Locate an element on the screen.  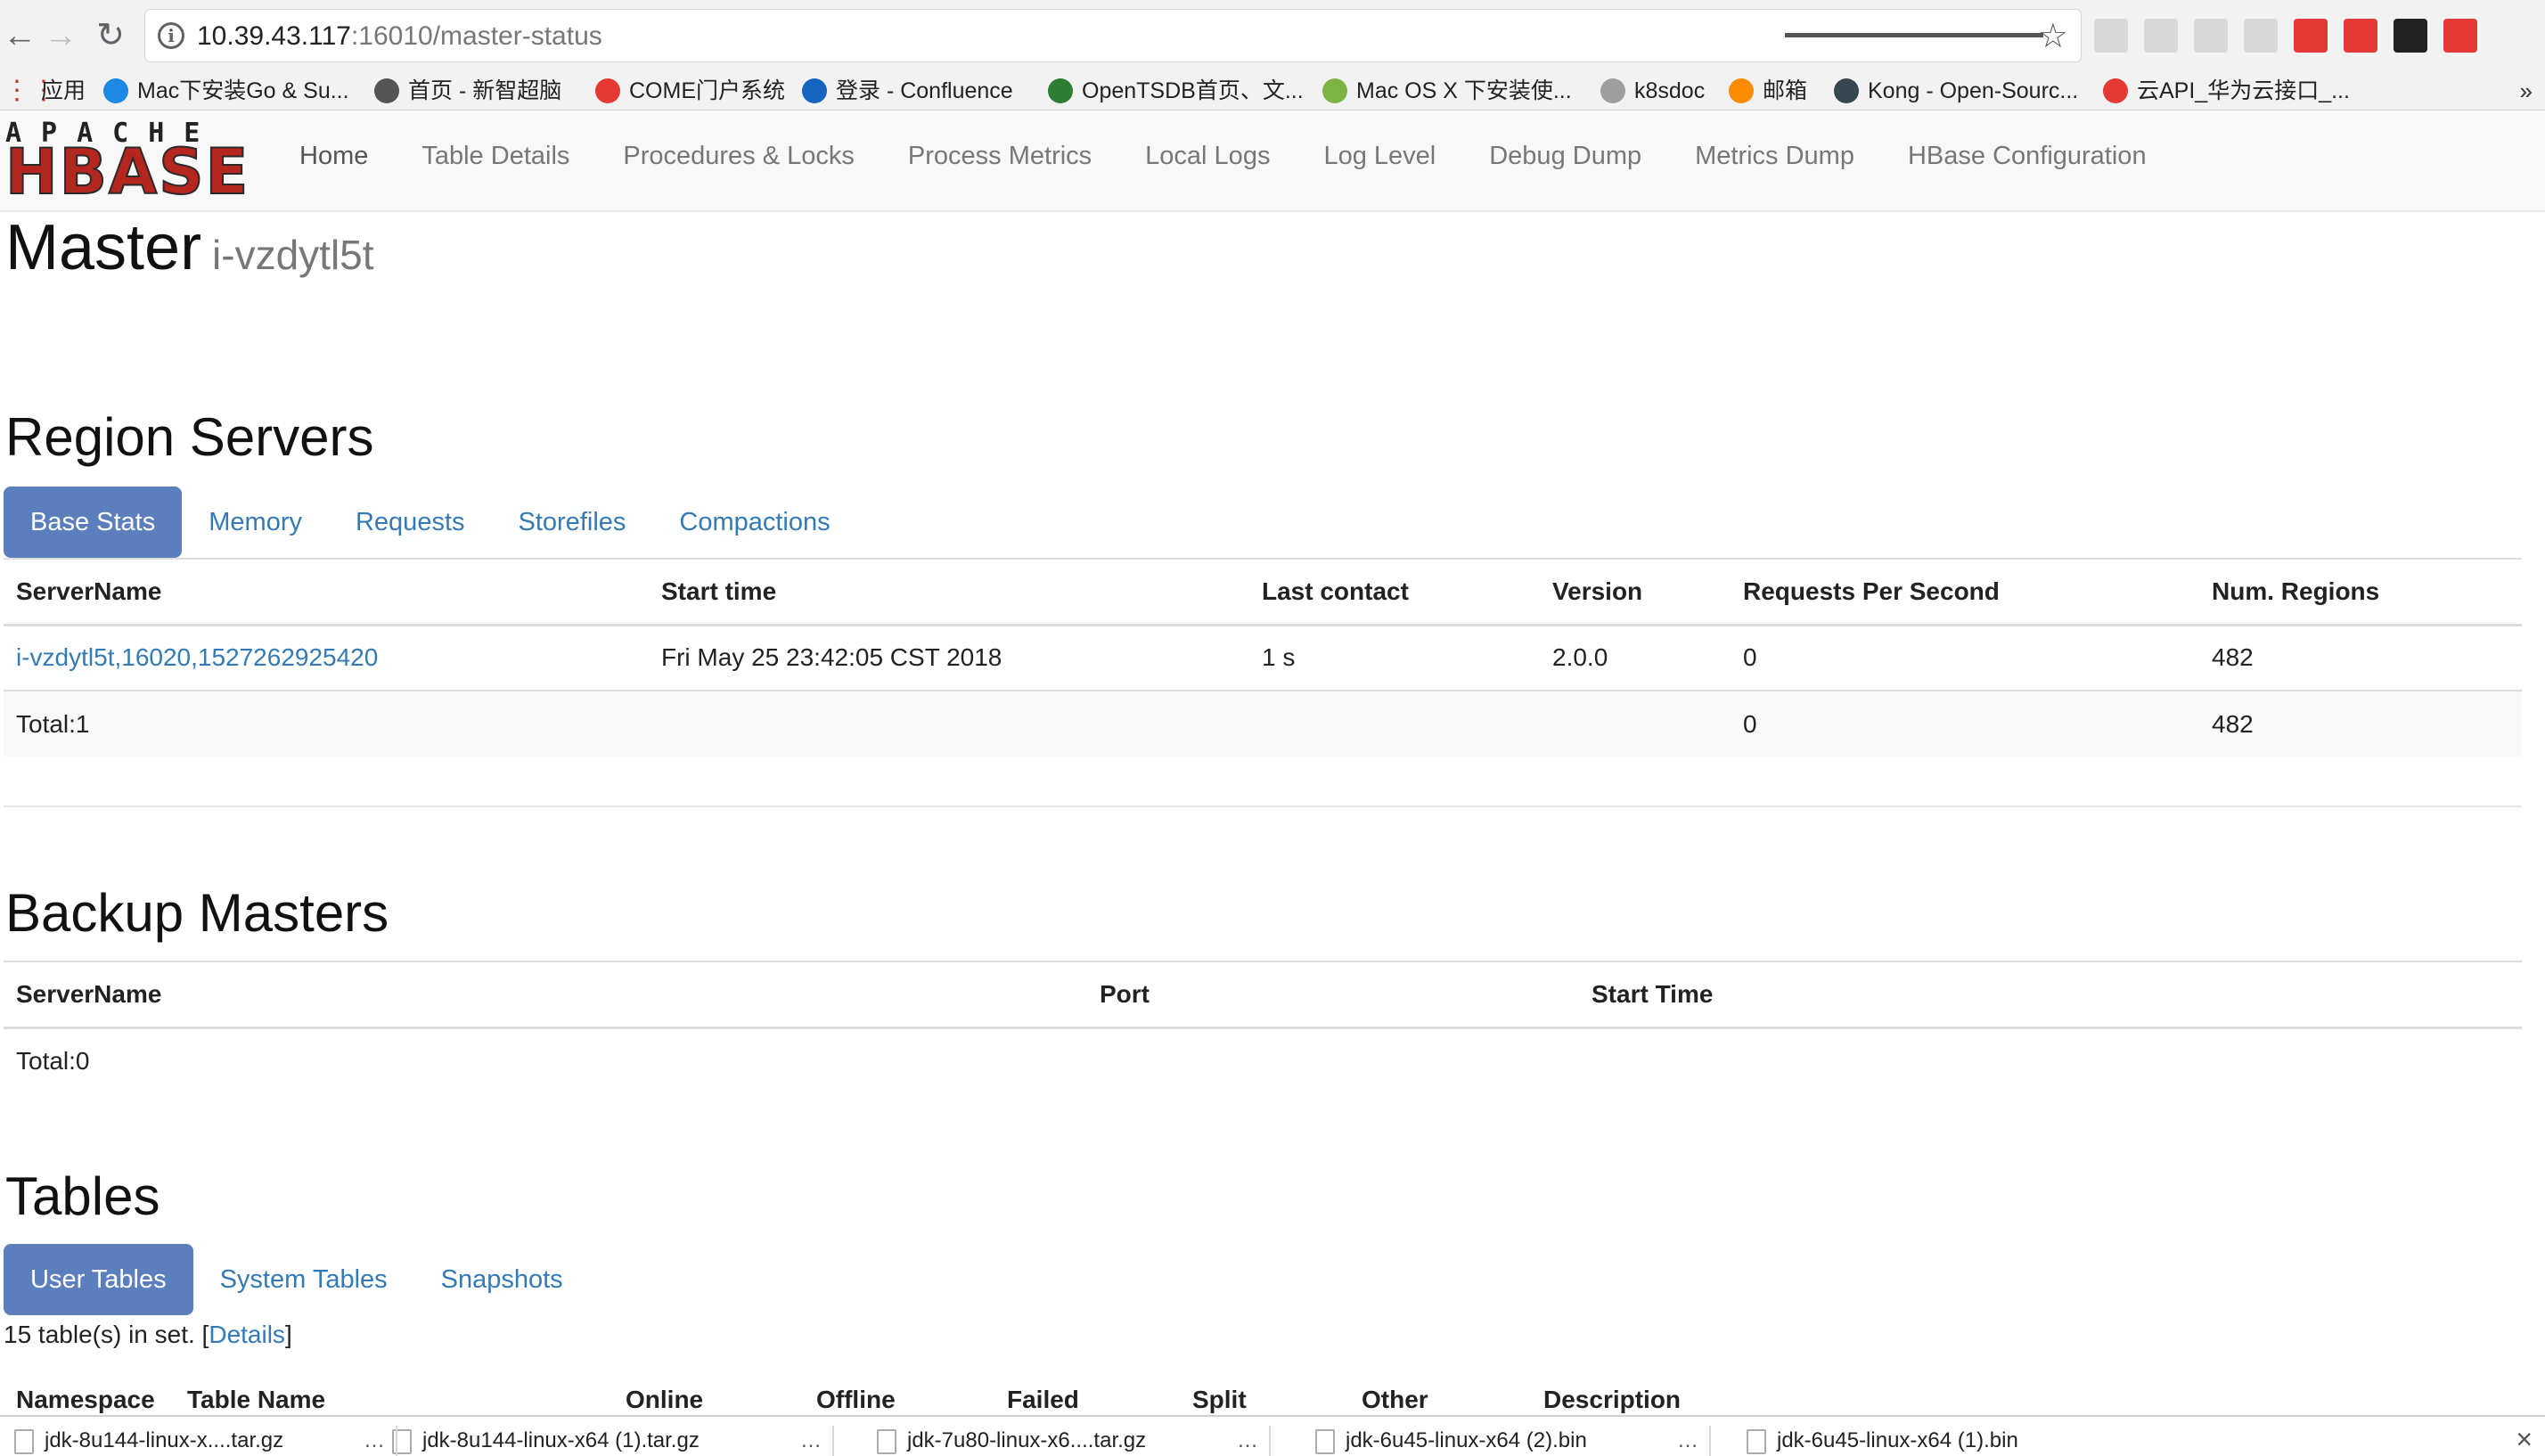
bookmark-label: 首页 - 新智超脑 is located at coordinates (485, 90).